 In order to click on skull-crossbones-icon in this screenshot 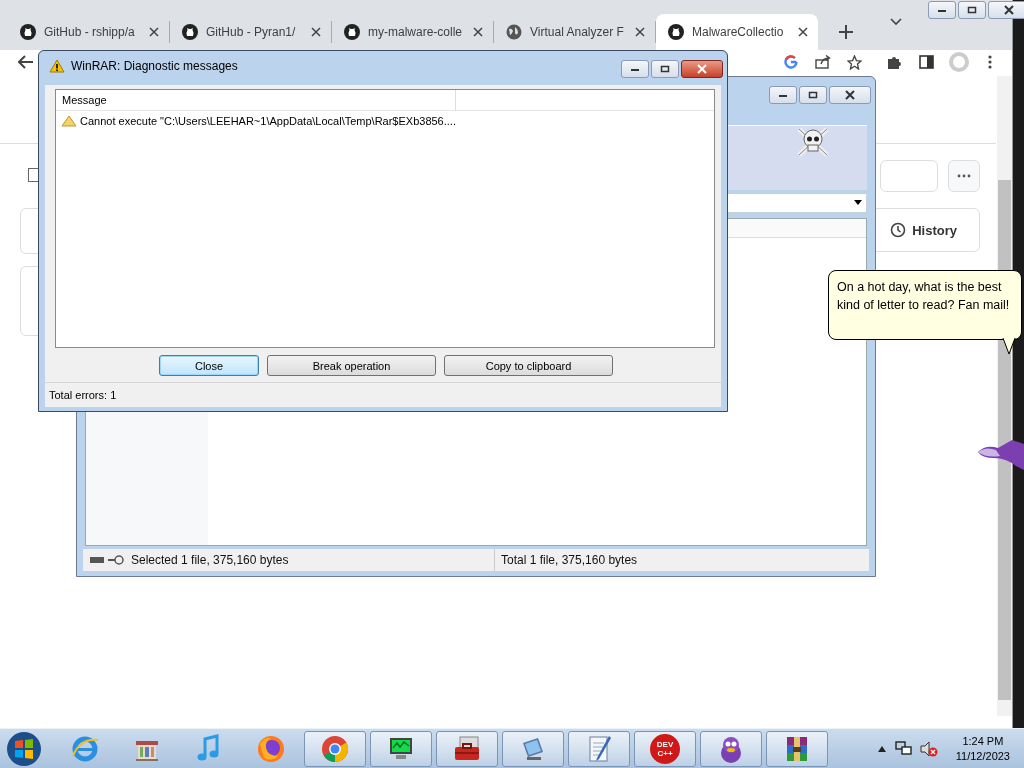, I will do `click(813, 142)`.